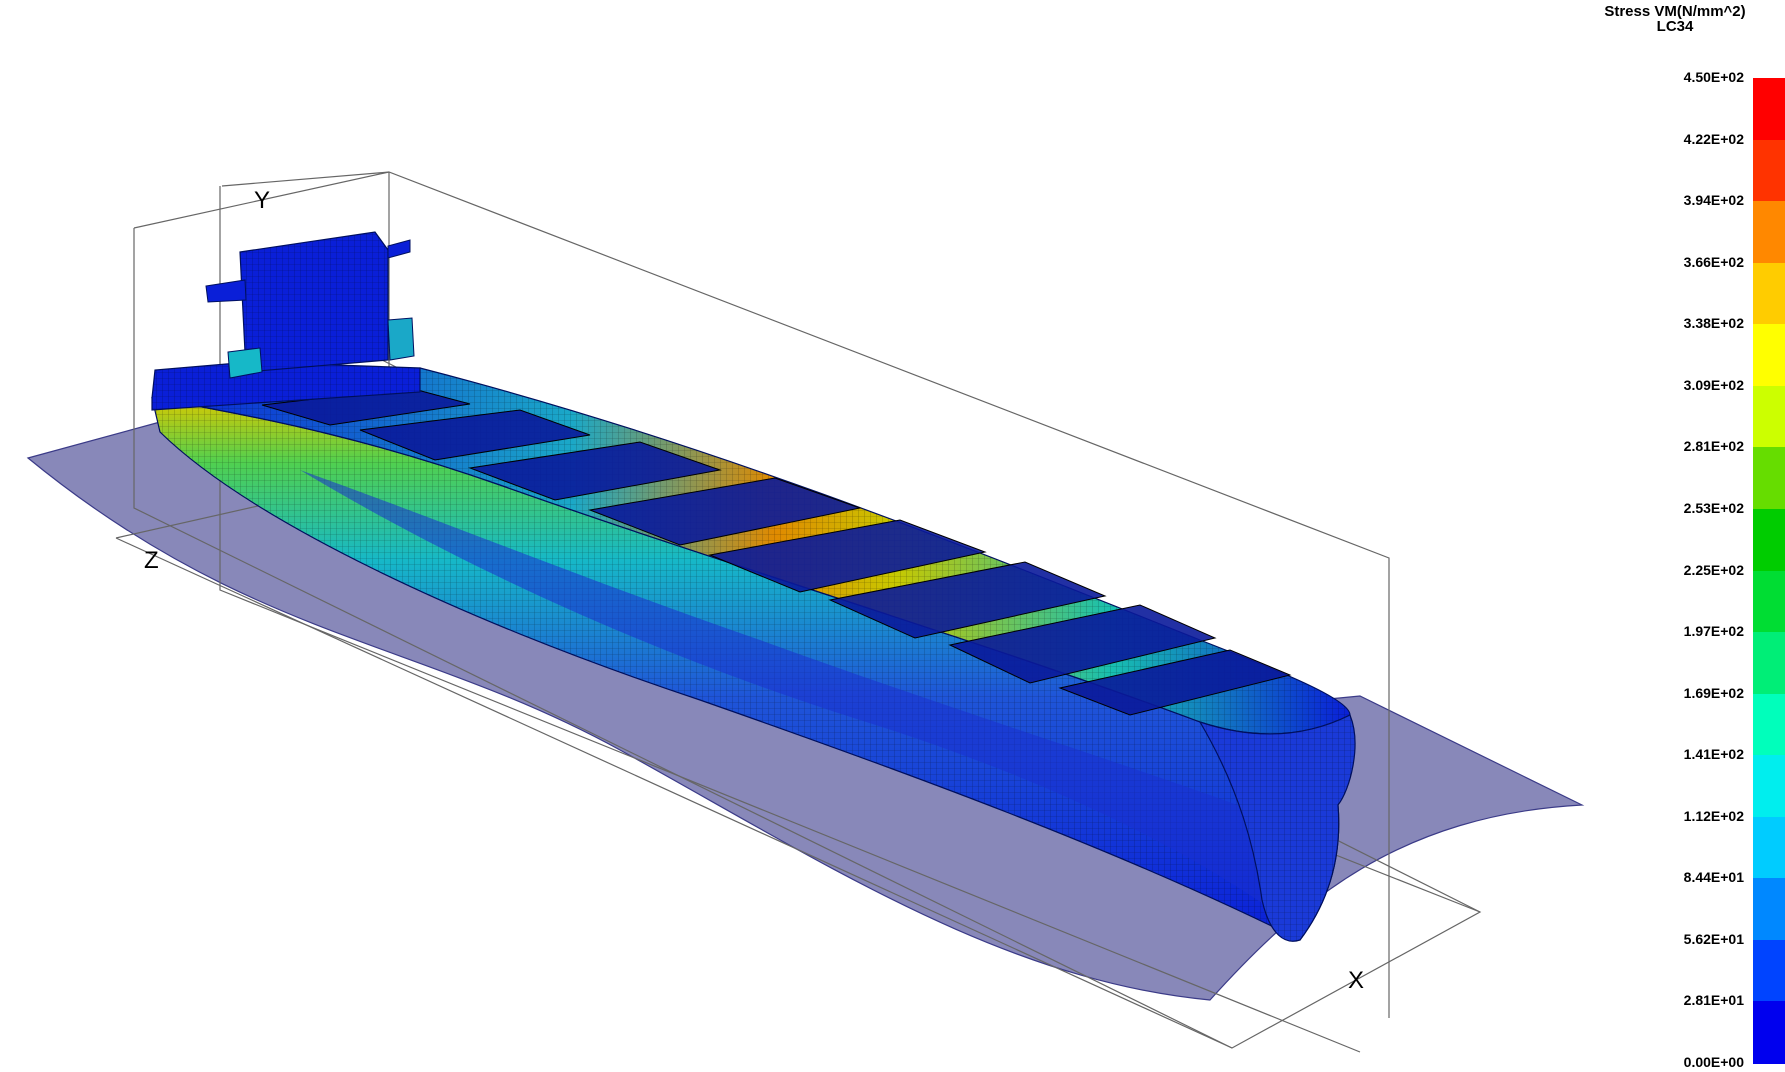  What do you see at coordinates (1713, 507) in the screenshot?
I see `color-scale-tick-label: 2.53E+02` at bounding box center [1713, 507].